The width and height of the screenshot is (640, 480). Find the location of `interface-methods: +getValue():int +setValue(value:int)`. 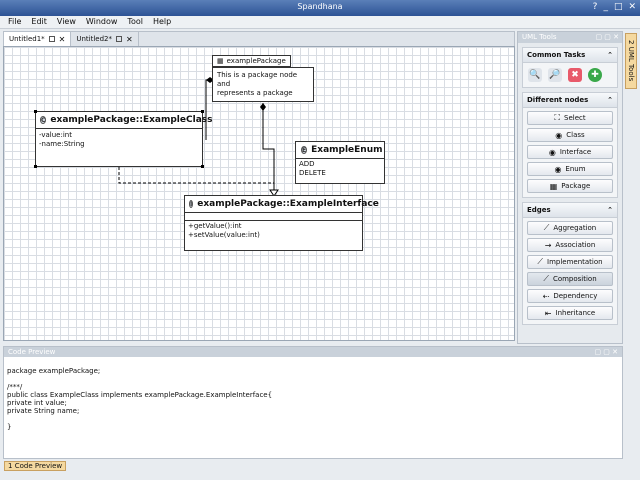

interface-methods: +getValue():int +setValue(value:int) is located at coordinates (273, 231).